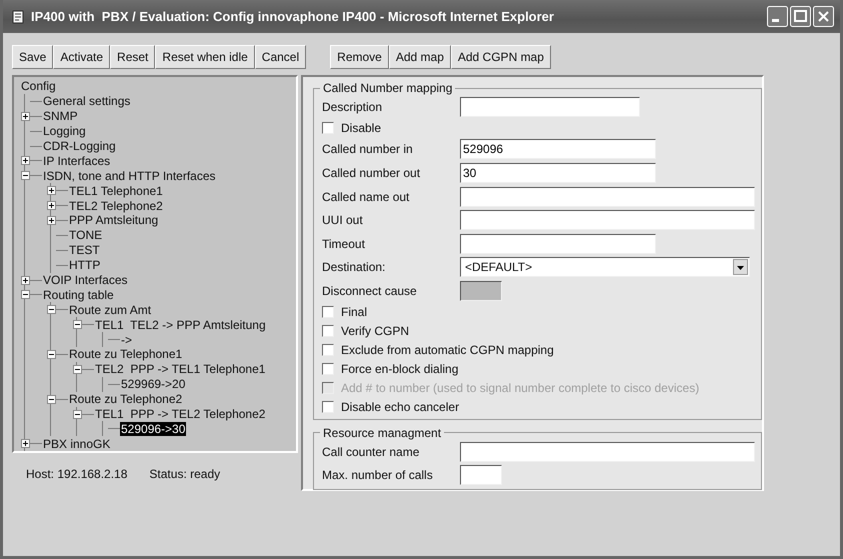 The image size is (843, 559). Describe the element at coordinates (85, 265) in the screenshot. I see `tree-item: HTTP` at that location.